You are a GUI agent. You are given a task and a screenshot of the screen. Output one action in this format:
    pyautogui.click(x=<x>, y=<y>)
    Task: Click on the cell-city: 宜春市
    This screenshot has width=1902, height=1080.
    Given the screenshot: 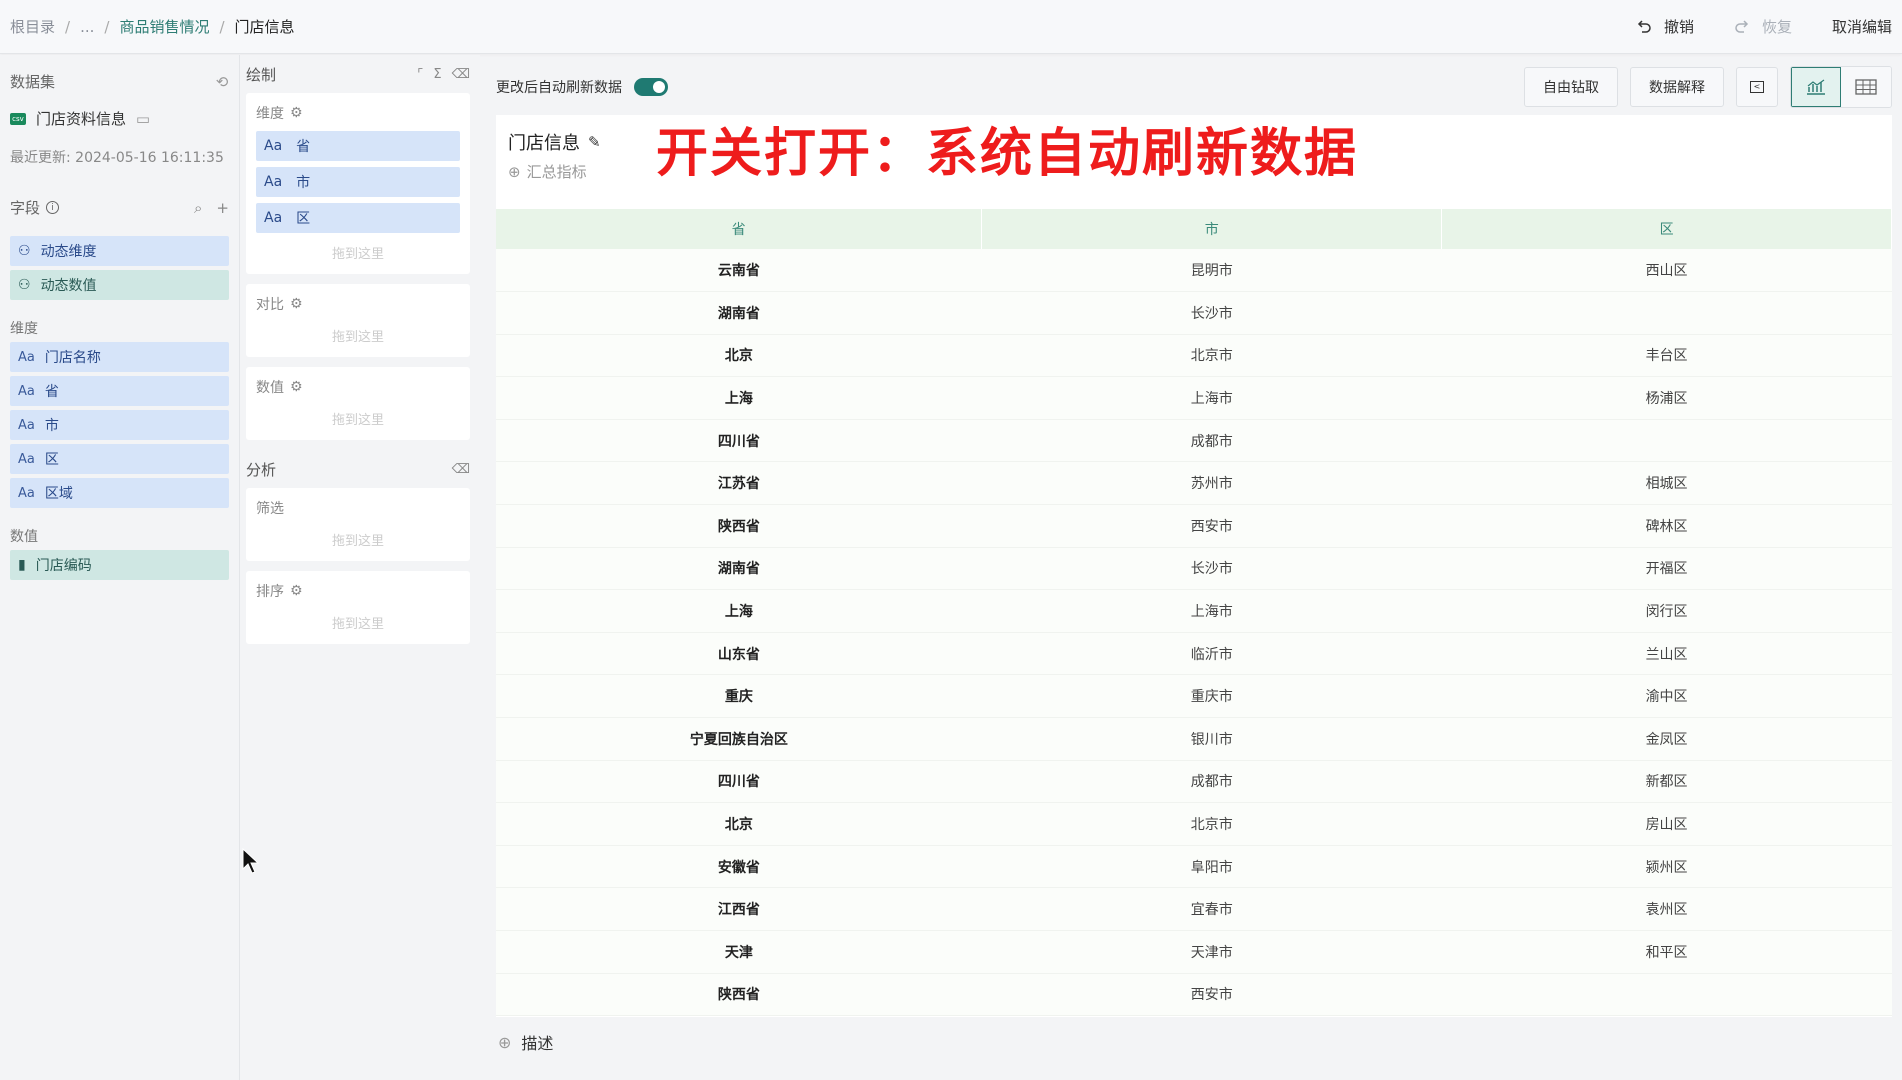 What is the action you would take?
    pyautogui.click(x=1211, y=909)
    